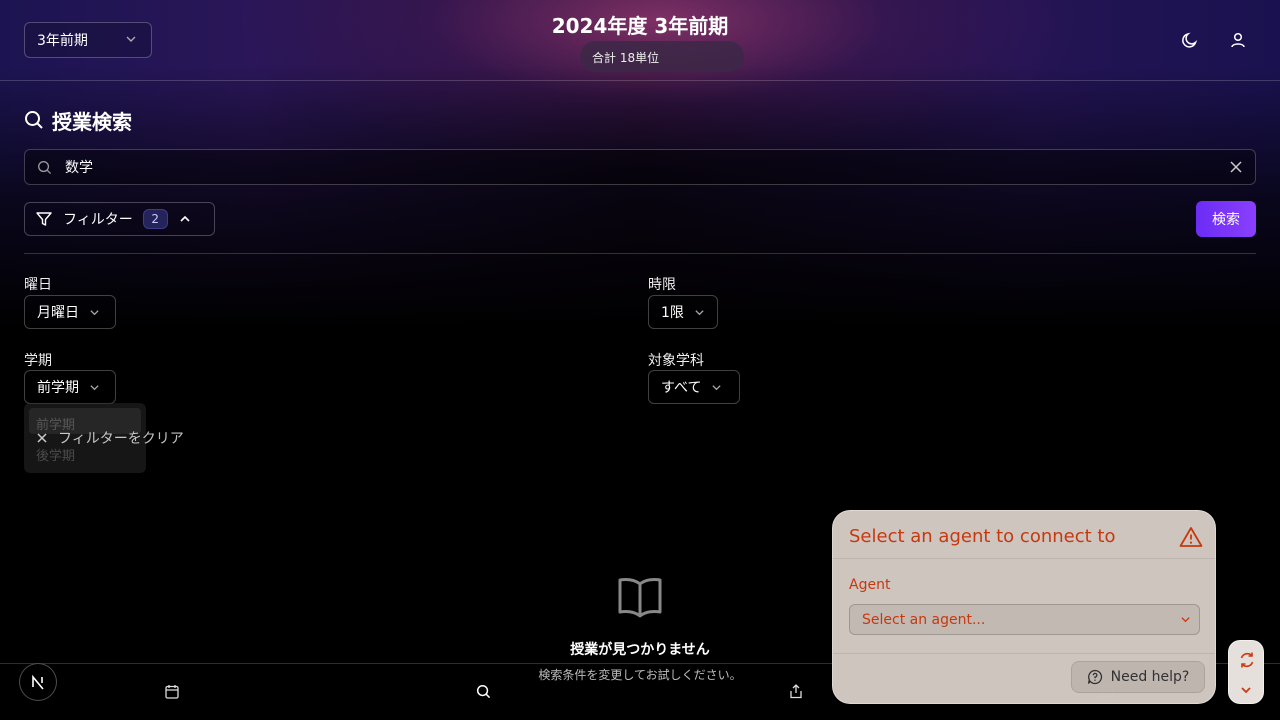  I want to click on semester-select: 前学期, so click(70, 387).